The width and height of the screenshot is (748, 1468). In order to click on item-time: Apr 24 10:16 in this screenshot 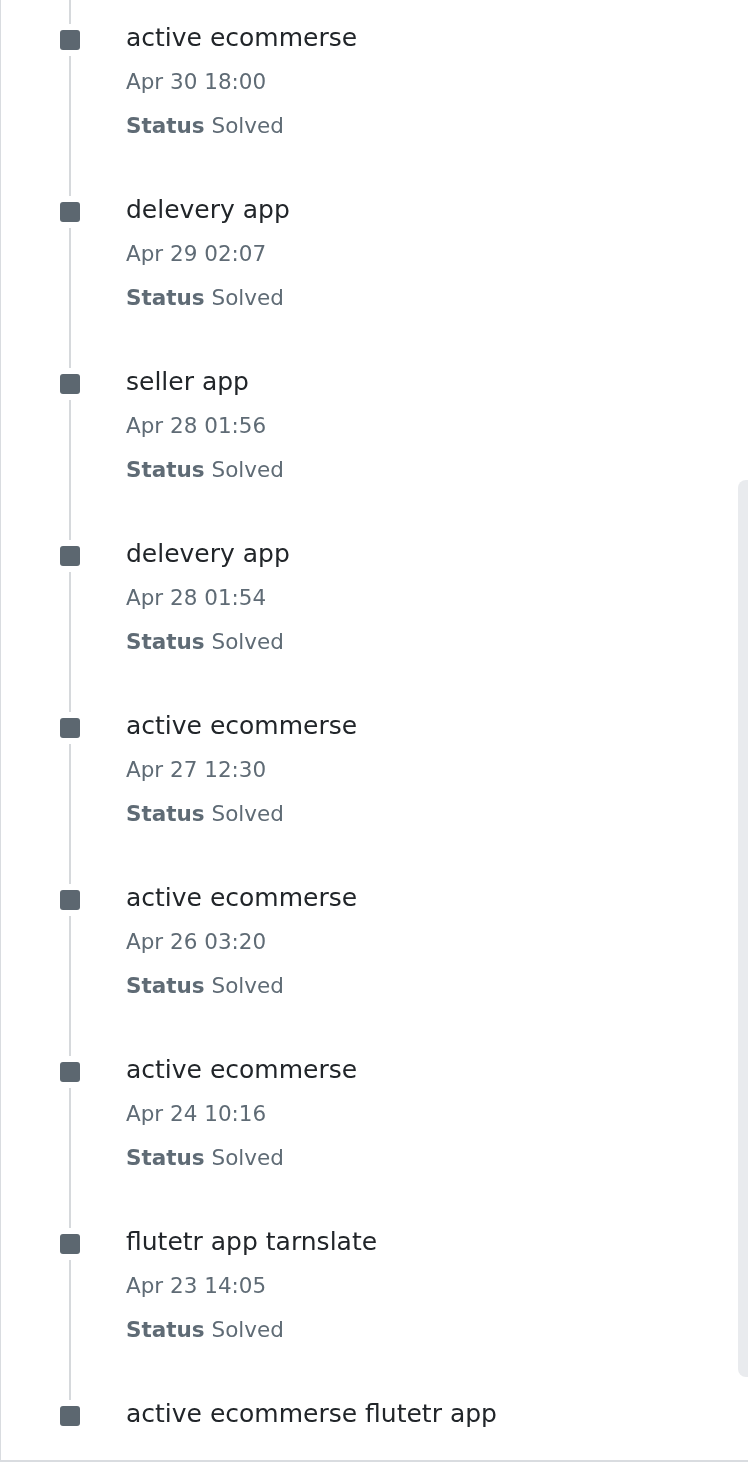, I will do `click(197, 1114)`.